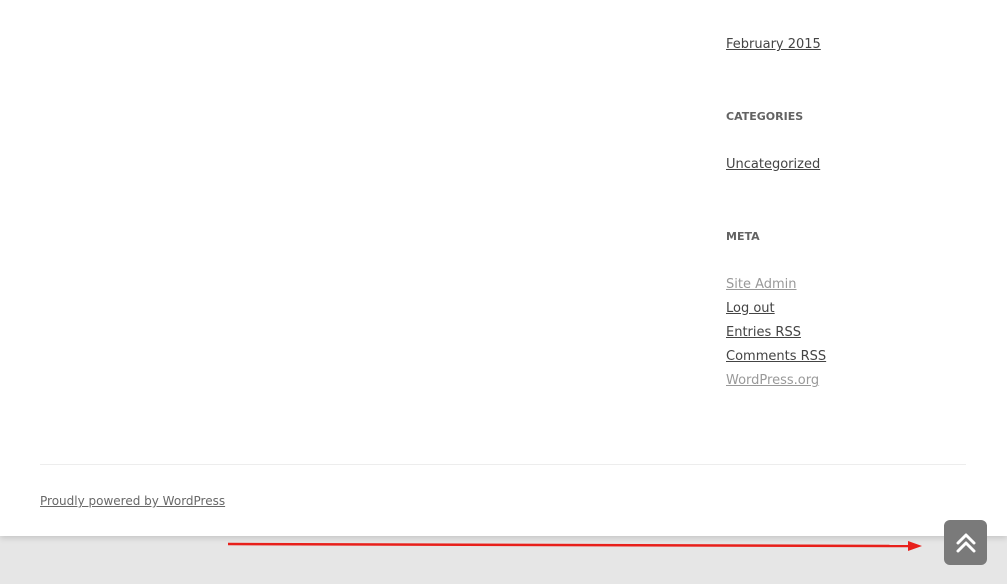 Image resolution: width=1007 pixels, height=584 pixels. Describe the element at coordinates (773, 45) in the screenshot. I see `archive-link-february-2015: February 2015` at that location.